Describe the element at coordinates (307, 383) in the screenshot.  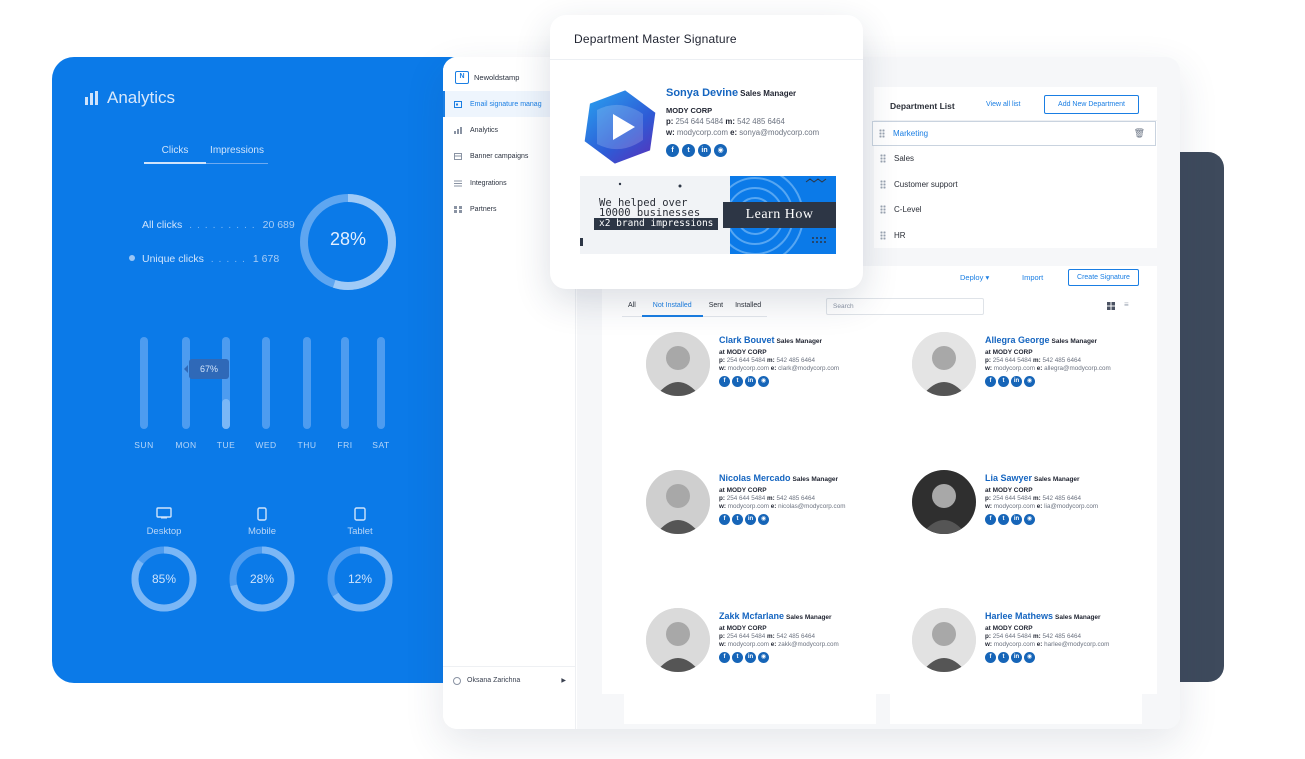
I see `bar-thu` at that location.